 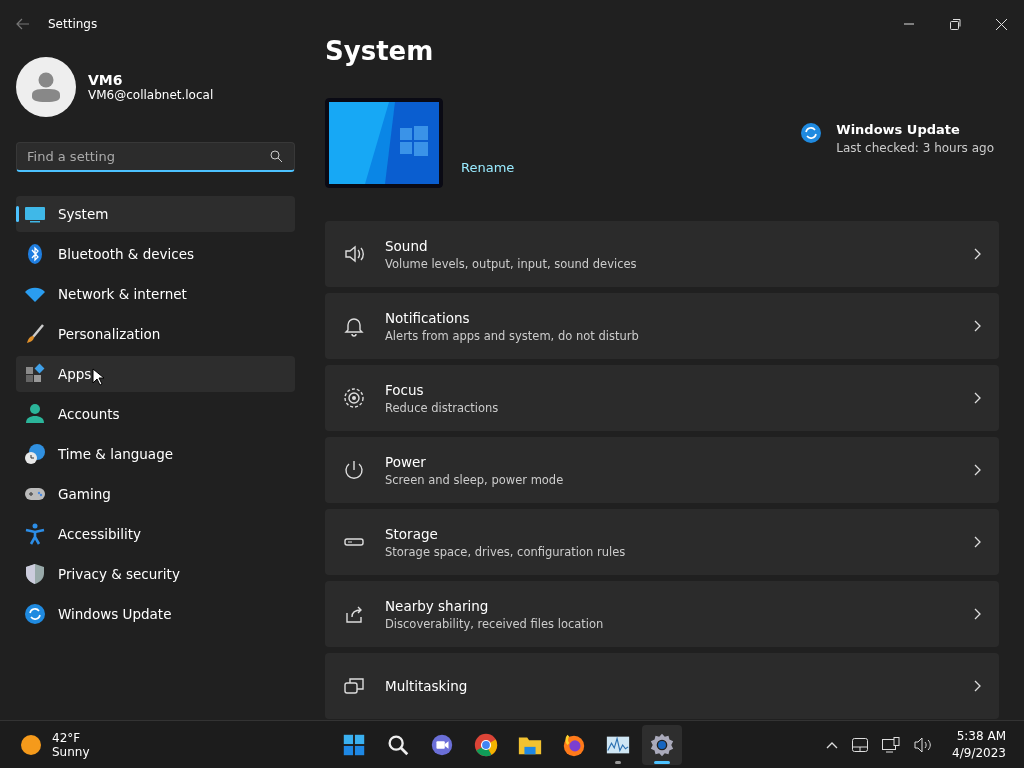 I want to click on sidebar-item: Windows Update, so click(x=155, y=614).